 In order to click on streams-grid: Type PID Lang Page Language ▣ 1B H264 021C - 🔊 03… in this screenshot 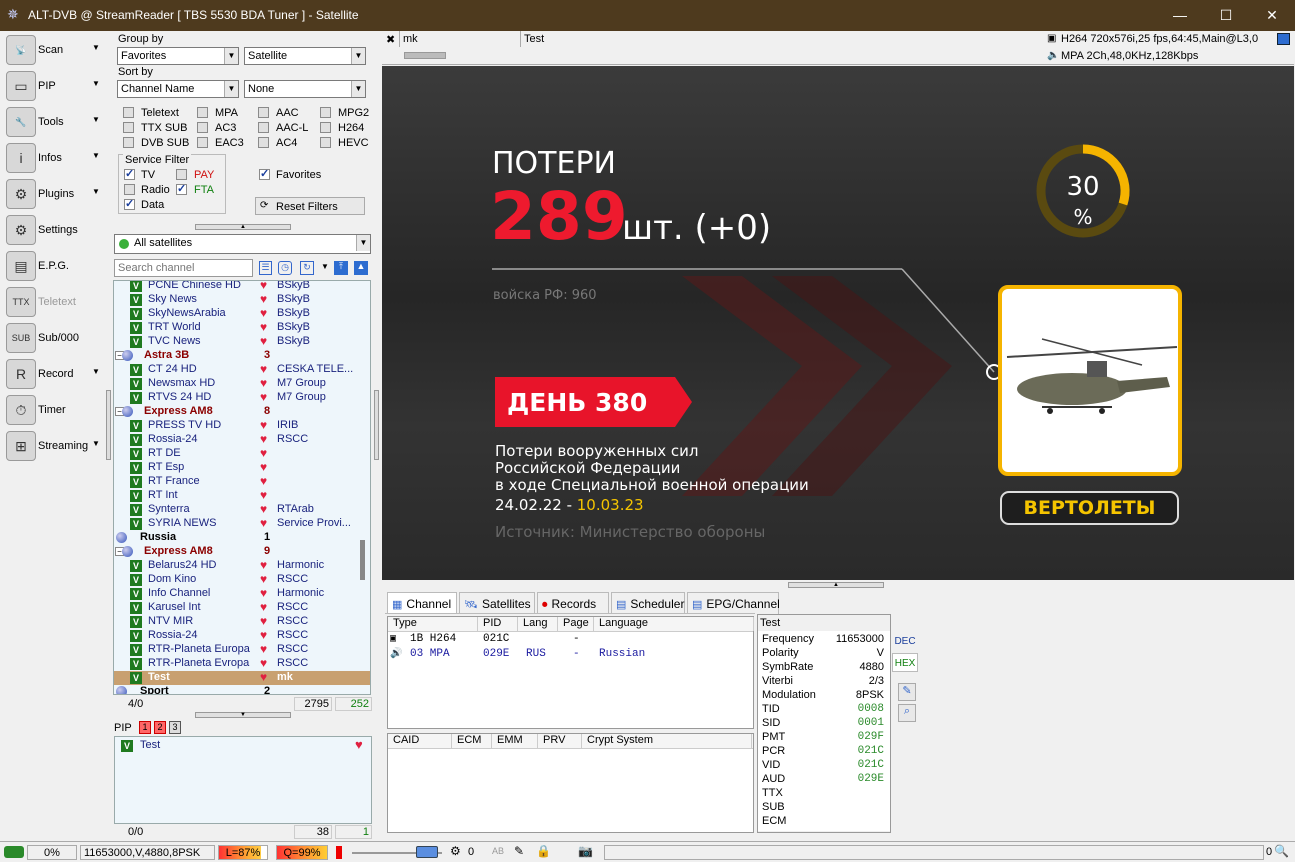, I will do `click(570, 672)`.